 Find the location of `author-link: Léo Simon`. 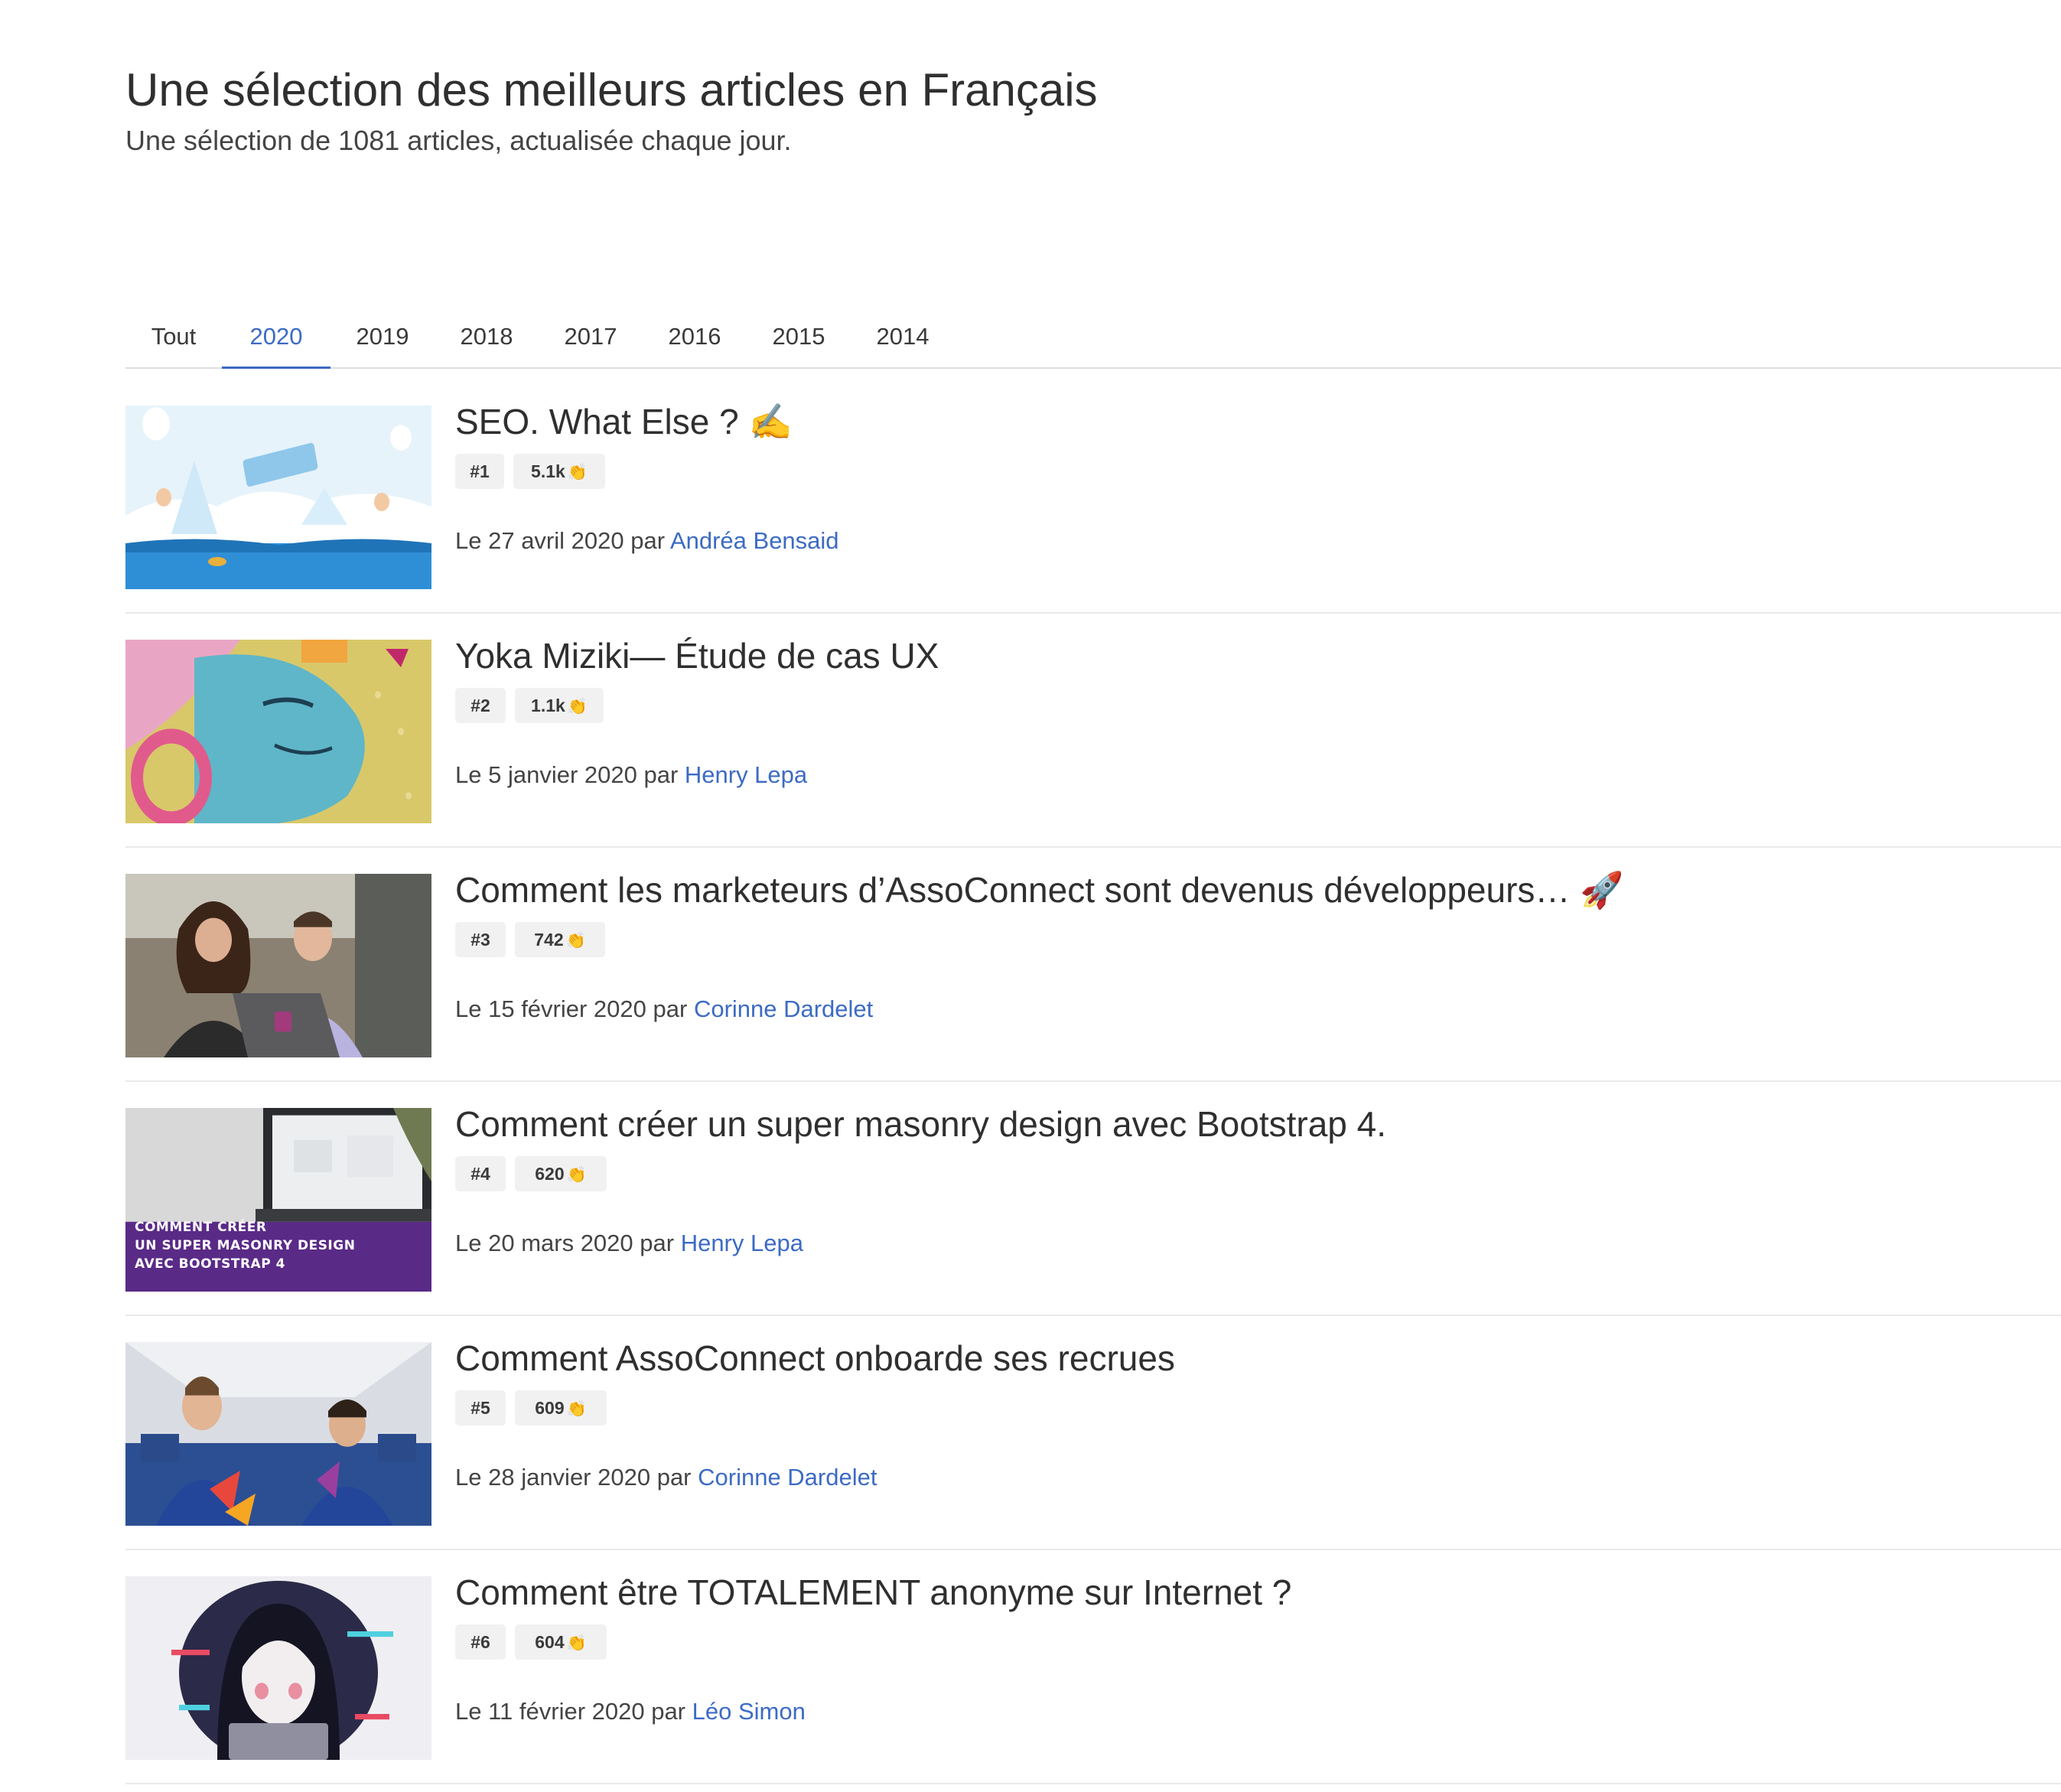

author-link: Léo Simon is located at coordinates (749, 1711).